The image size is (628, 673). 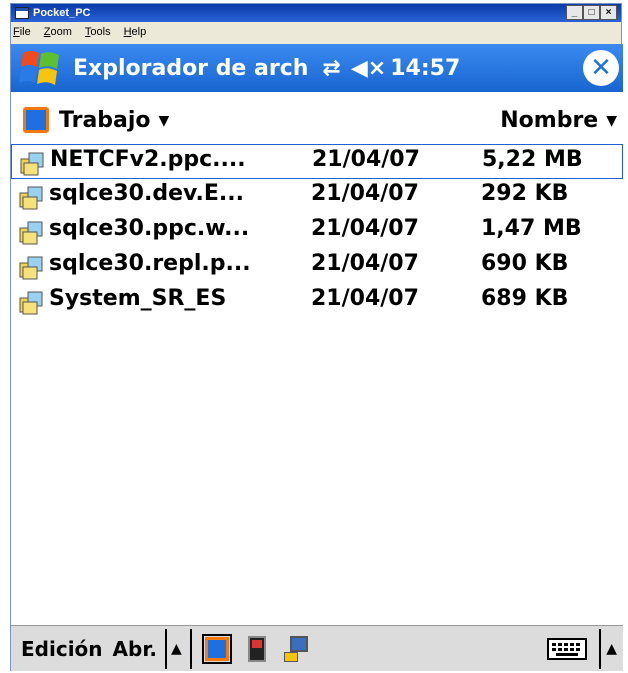 What do you see at coordinates (176, 649) in the screenshot?
I see `chevron-up-icon: ▲` at bounding box center [176, 649].